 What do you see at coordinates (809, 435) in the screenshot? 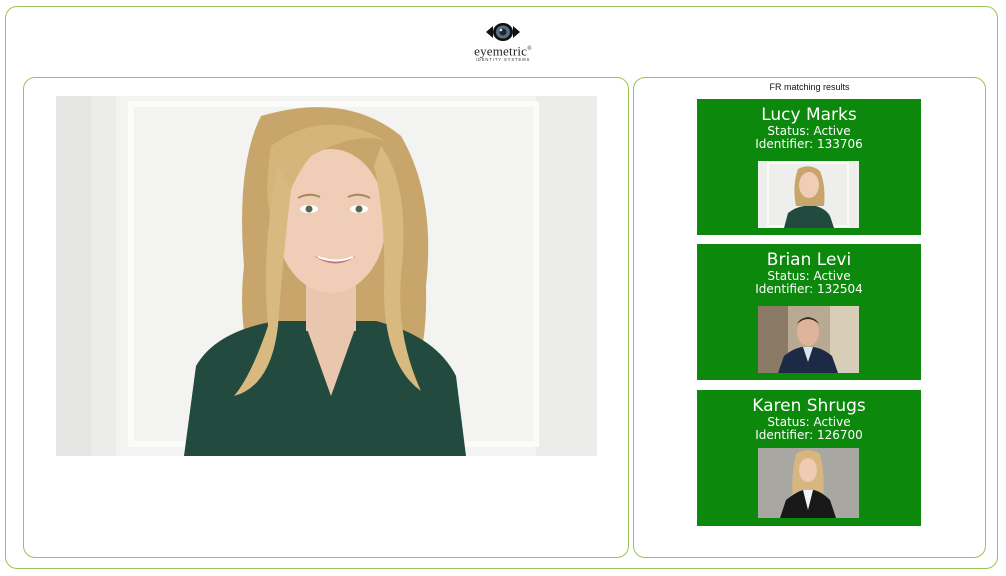
I see `match-identifier: Identifier: 126700` at bounding box center [809, 435].